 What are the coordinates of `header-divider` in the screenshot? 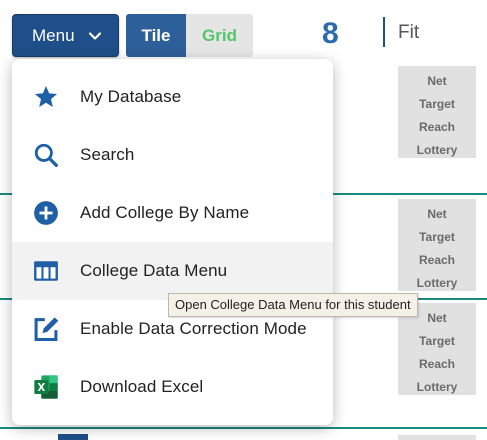 It's located at (384, 32).